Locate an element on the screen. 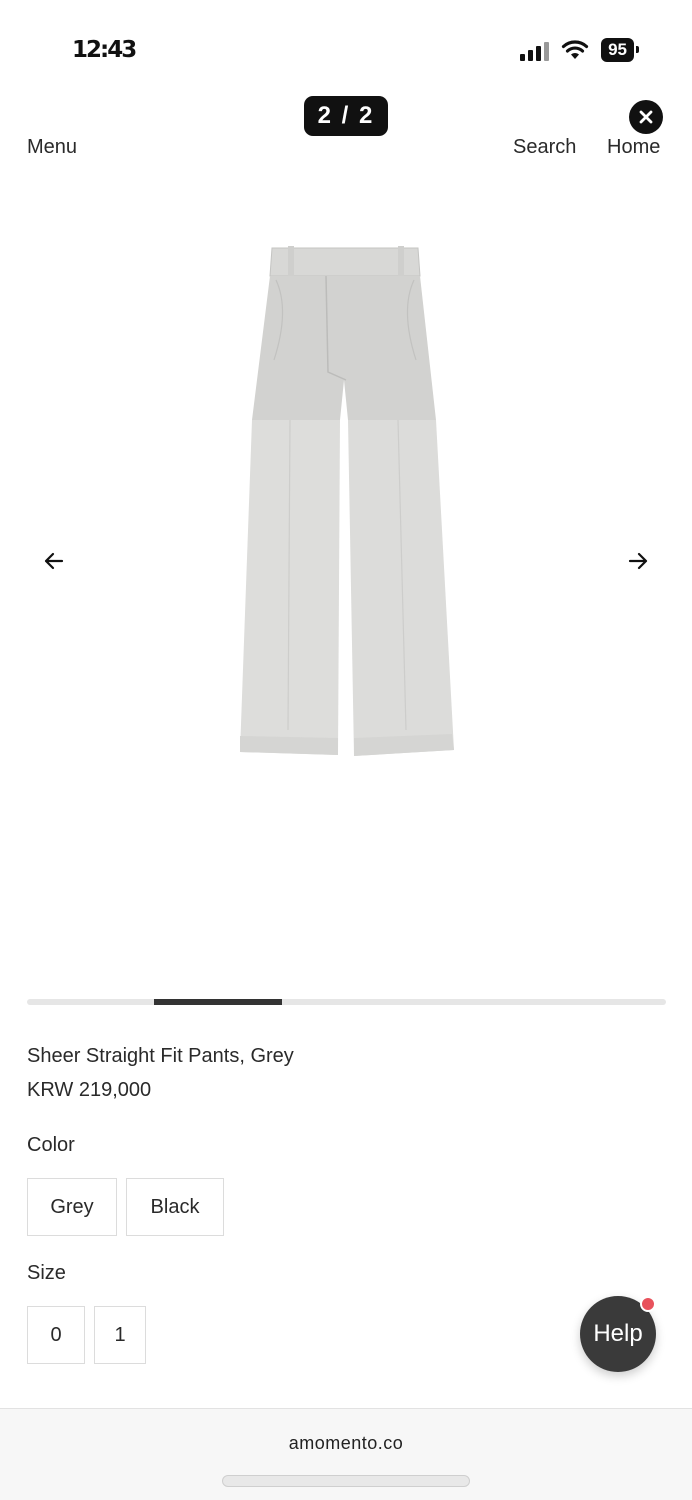 Image resolution: width=692 pixels, height=1500 pixels. nav-menu-link: Menu is located at coordinates (52, 147).